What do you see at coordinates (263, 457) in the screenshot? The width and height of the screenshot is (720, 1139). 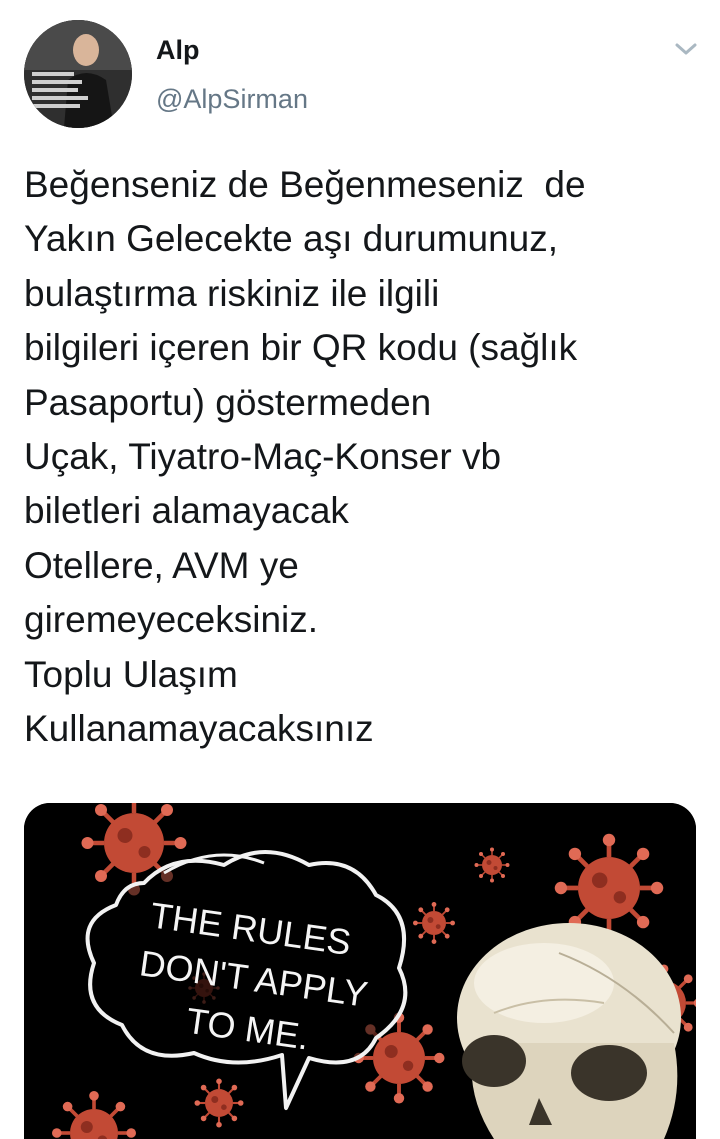 I see `tweet-line: Uçak, Tiyatro-Maç-Konser vb` at bounding box center [263, 457].